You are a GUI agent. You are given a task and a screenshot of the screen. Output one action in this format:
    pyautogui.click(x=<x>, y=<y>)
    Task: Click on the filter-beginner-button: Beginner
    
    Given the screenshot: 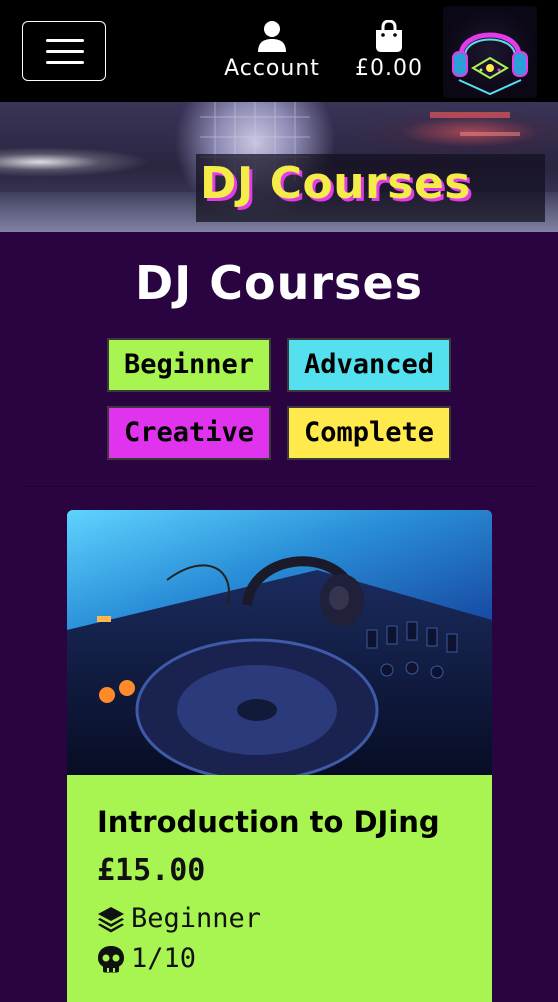 What is the action you would take?
    pyautogui.click(x=189, y=365)
    